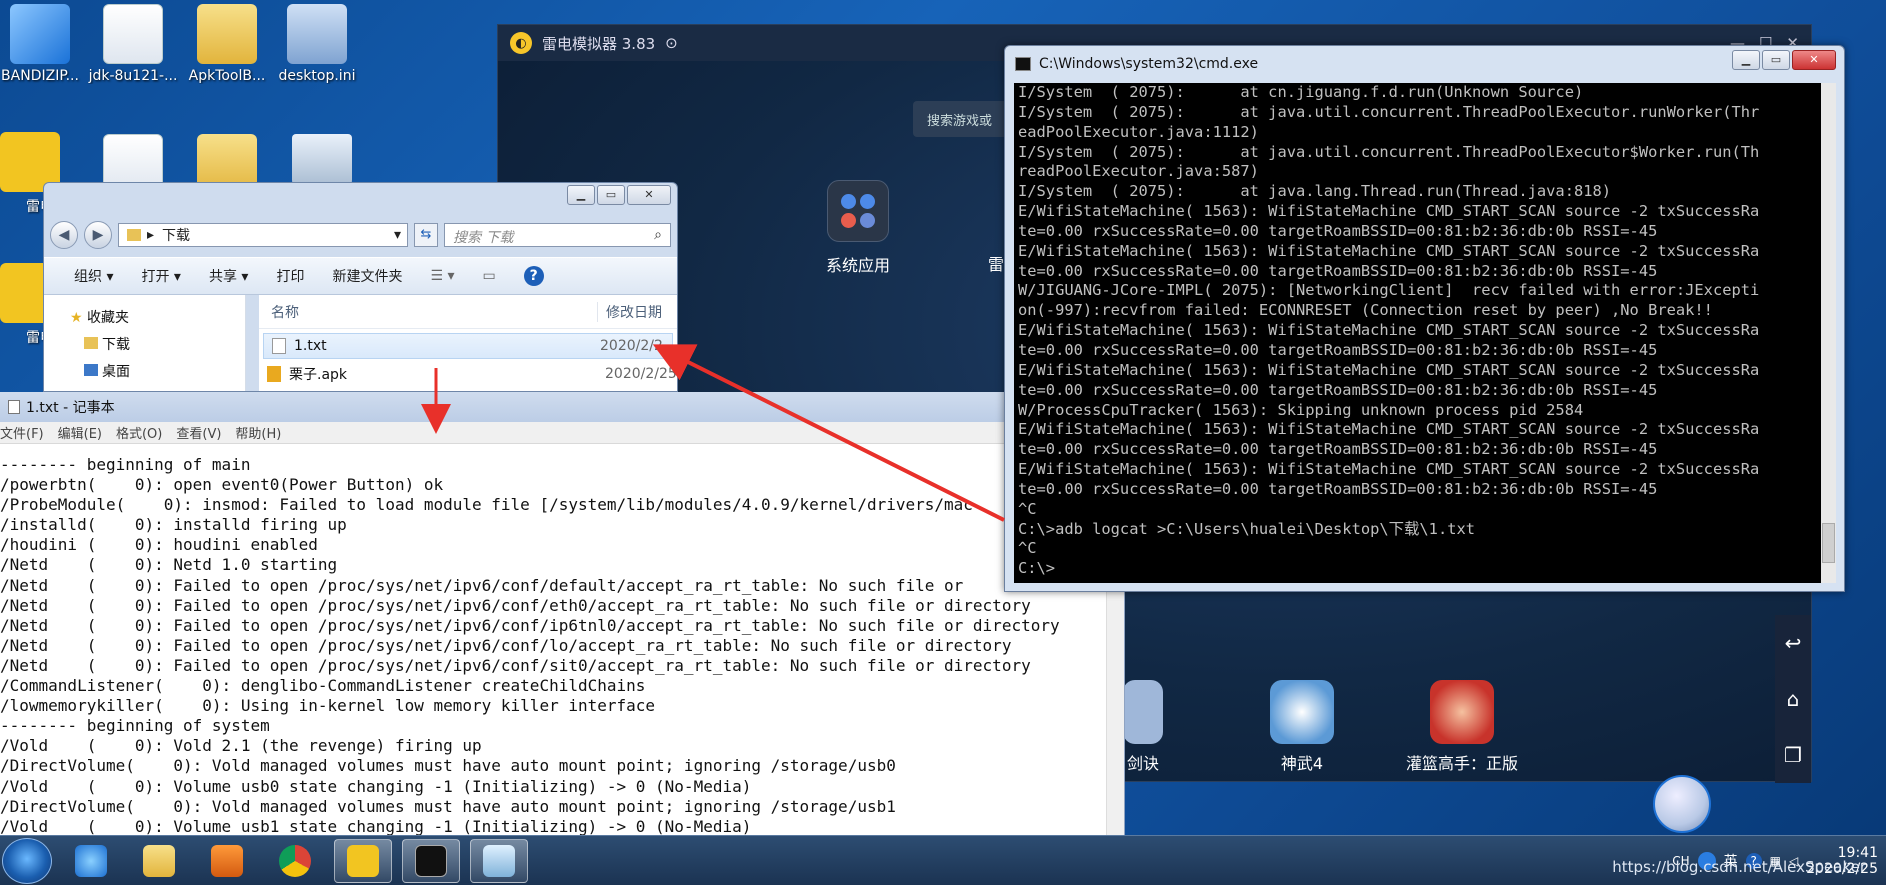  I want to click on apk-file-icon, so click(274, 374).